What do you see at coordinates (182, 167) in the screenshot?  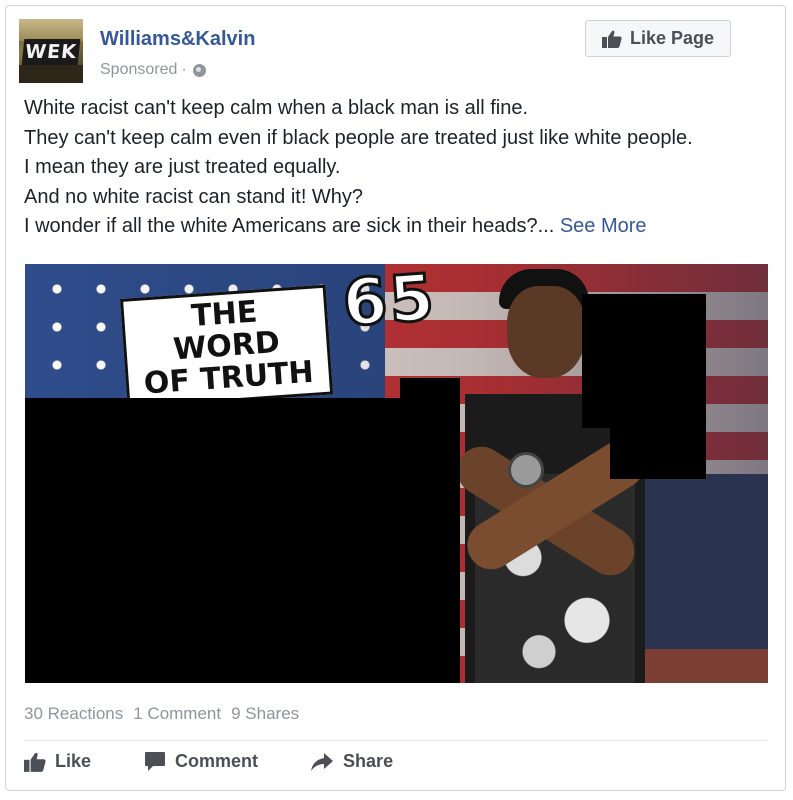 I see `post-text-line: I mean they are just treated equally.` at bounding box center [182, 167].